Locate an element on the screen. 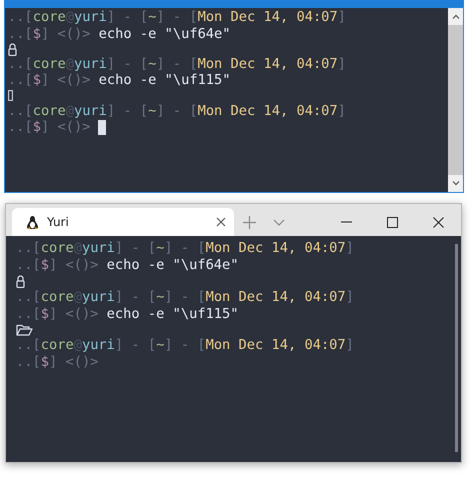 The height and width of the screenshot is (477, 474). scroll-up-icon is located at coordinates (456, 16).